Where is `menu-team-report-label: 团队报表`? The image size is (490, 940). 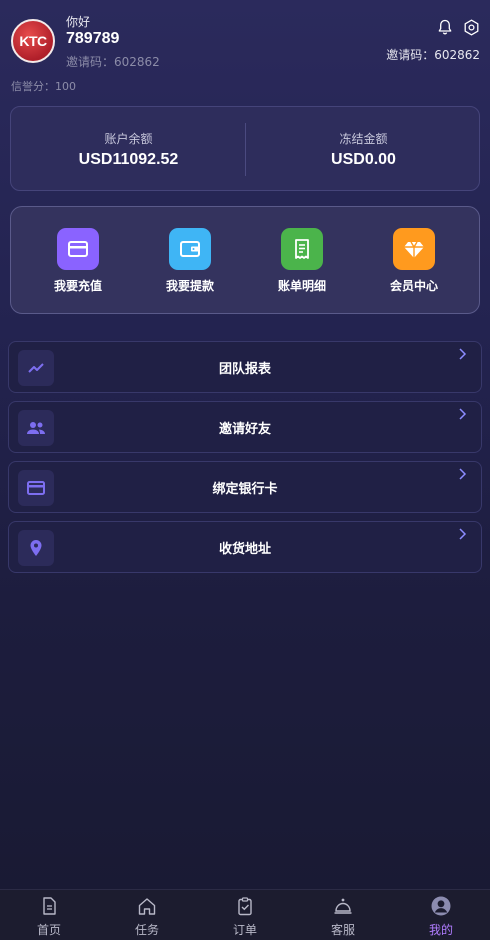 menu-team-report-label: 团队报表 is located at coordinates (244, 369).